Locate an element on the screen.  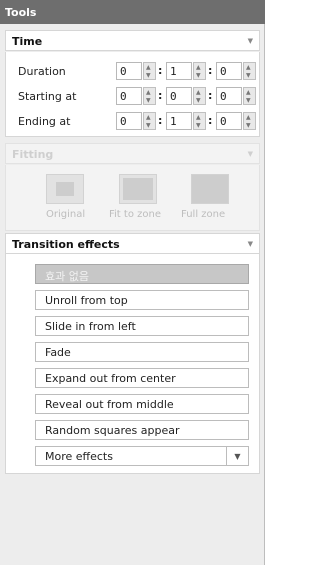
effect-none-button: 효과 없음 is located at coordinates (142, 274).